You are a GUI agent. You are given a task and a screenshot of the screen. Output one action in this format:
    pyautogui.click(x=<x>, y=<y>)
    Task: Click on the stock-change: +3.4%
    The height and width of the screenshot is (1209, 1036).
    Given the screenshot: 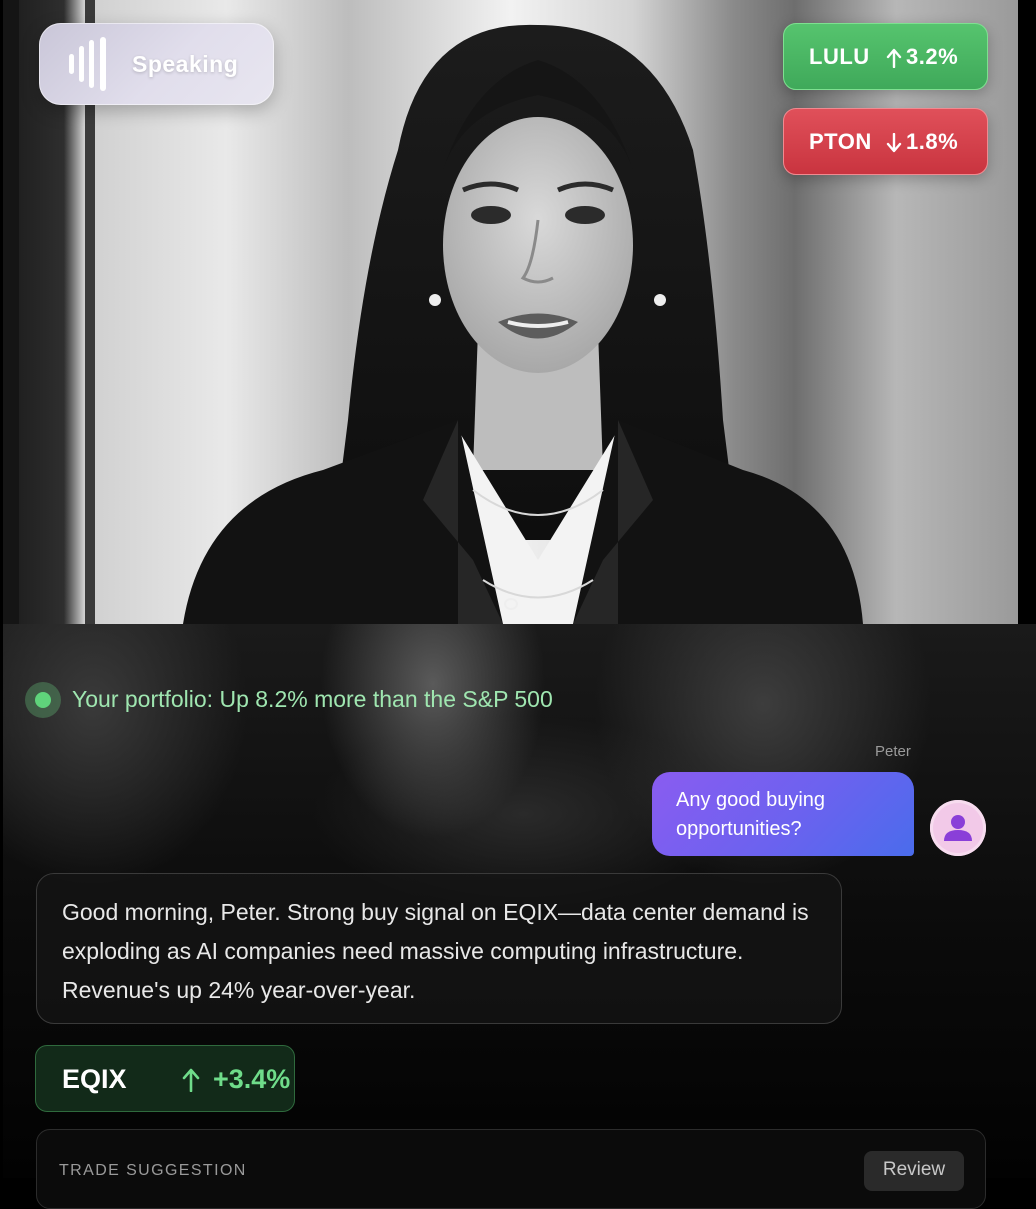 What is the action you would take?
    pyautogui.click(x=252, y=1079)
    